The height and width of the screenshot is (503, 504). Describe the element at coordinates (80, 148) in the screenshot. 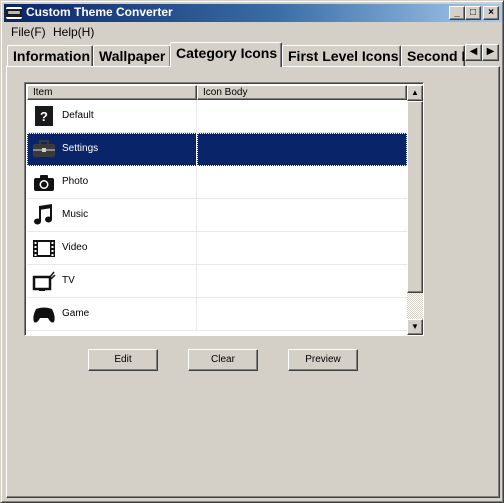

I see `item-label: Settings` at that location.